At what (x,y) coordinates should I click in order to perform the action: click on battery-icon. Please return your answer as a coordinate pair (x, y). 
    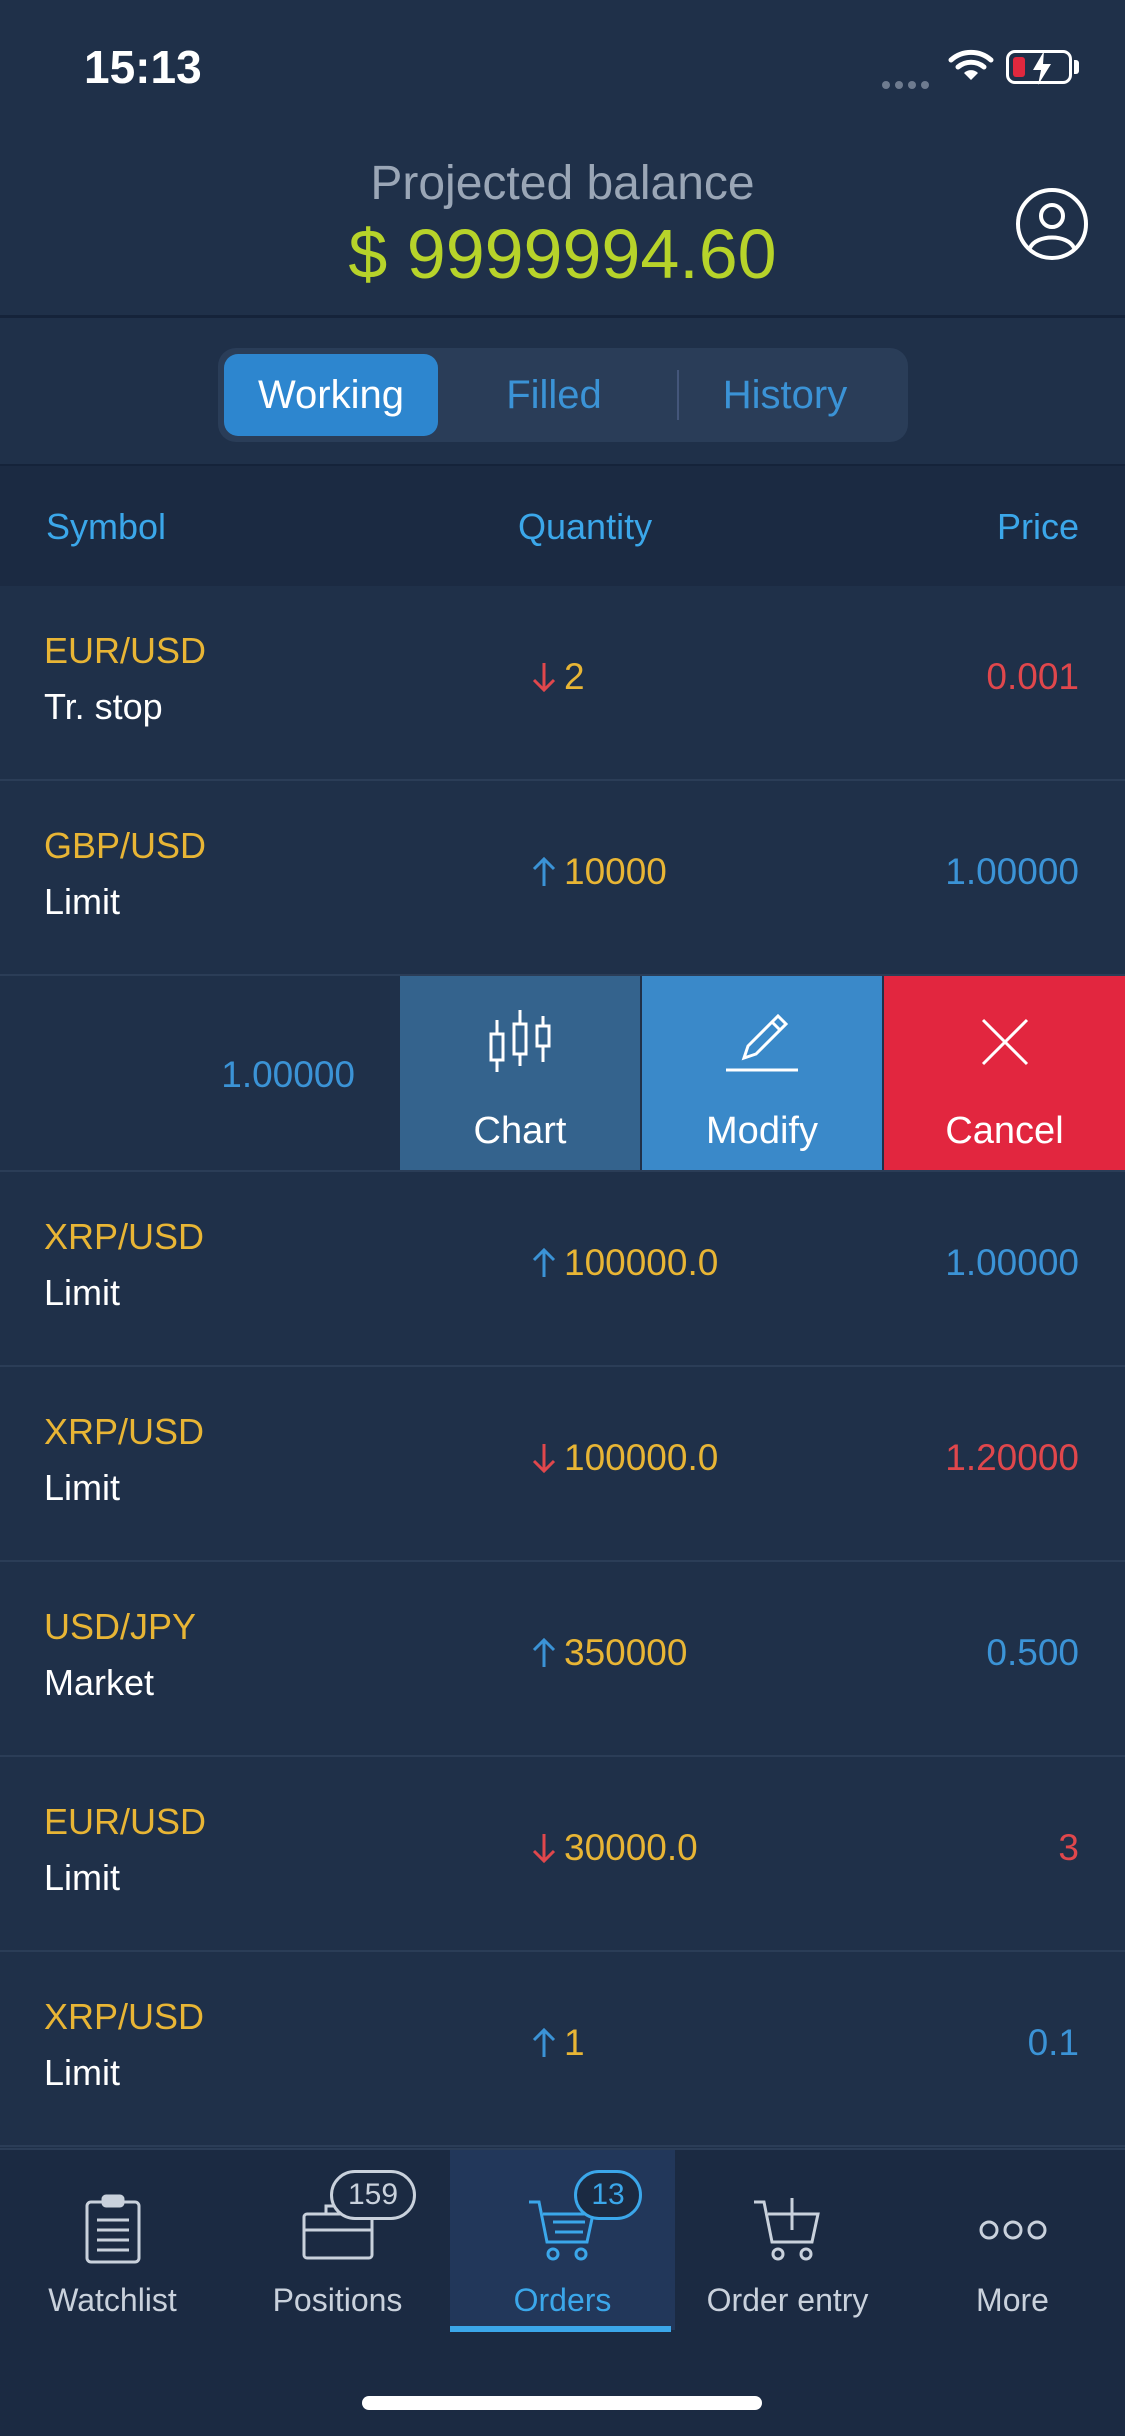
    Looking at the image, I should click on (1039, 67).